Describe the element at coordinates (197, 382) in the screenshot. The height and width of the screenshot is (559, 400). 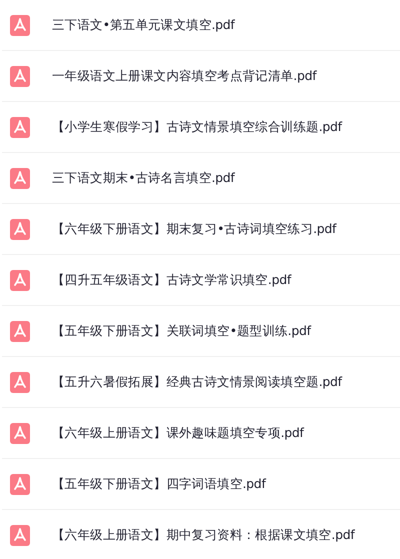
I see `file-name: 【五升六暑假拓展】经典古诗文情景阅读填空题.pdf` at that location.